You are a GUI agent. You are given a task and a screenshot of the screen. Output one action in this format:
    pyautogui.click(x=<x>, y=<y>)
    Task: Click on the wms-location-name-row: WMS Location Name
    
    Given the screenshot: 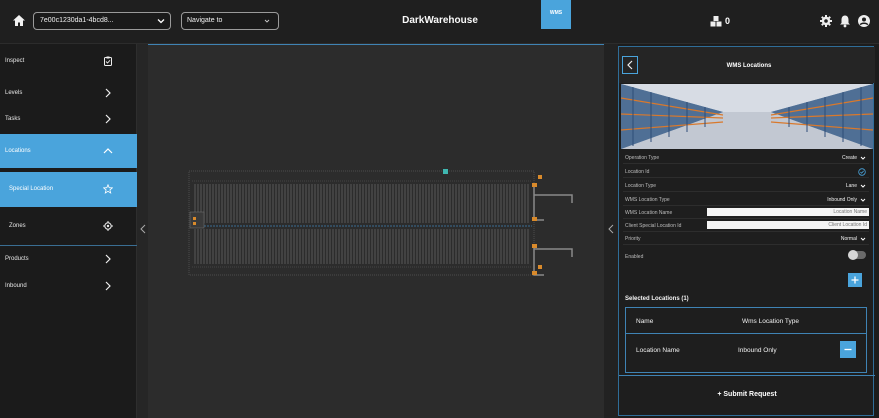 What is the action you would take?
    pyautogui.click(x=746, y=212)
    